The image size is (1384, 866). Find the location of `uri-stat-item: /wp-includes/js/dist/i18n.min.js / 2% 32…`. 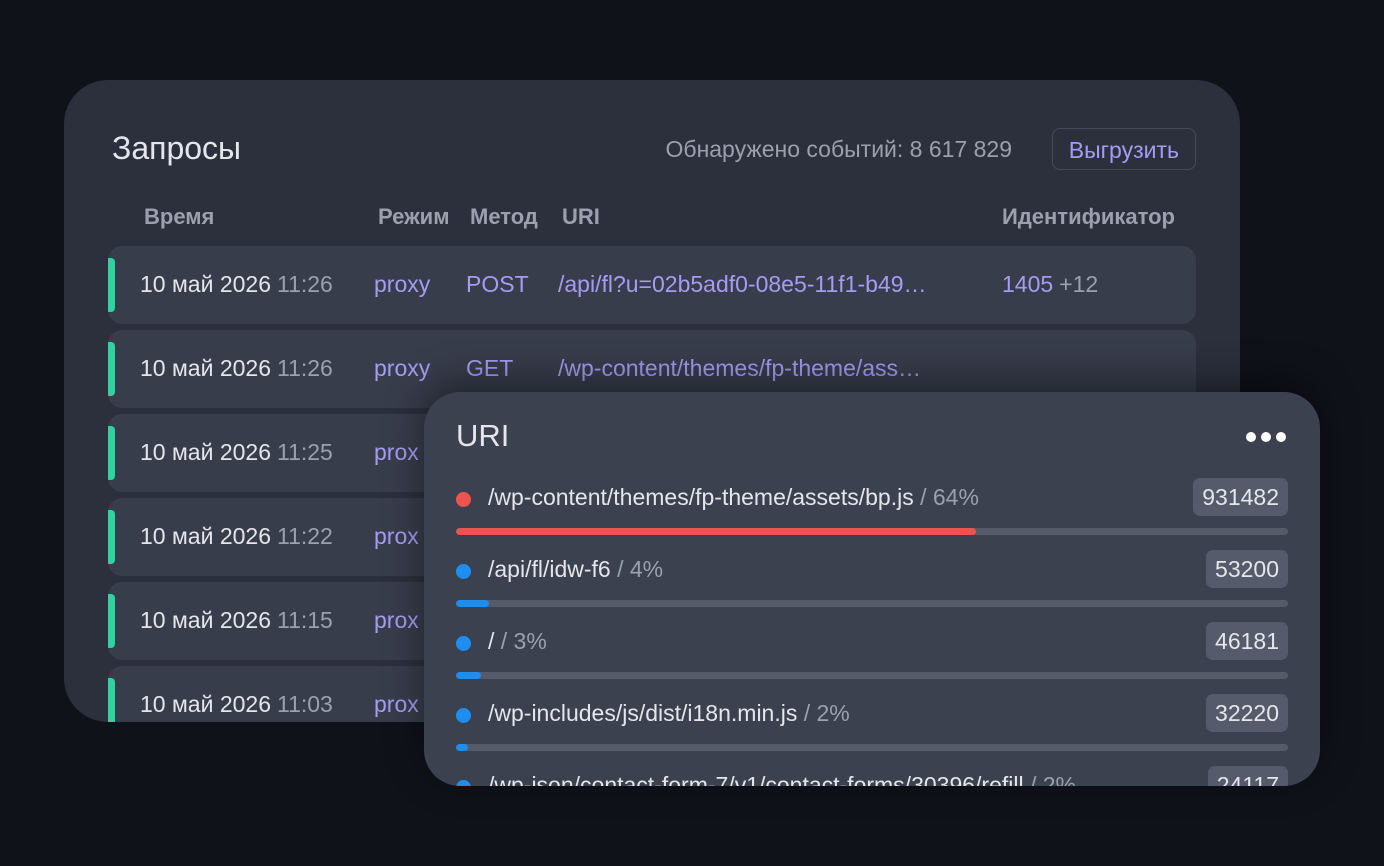

uri-stat-item: /wp-includes/js/dist/i18n.min.js / 2% 32… is located at coordinates (872, 730).